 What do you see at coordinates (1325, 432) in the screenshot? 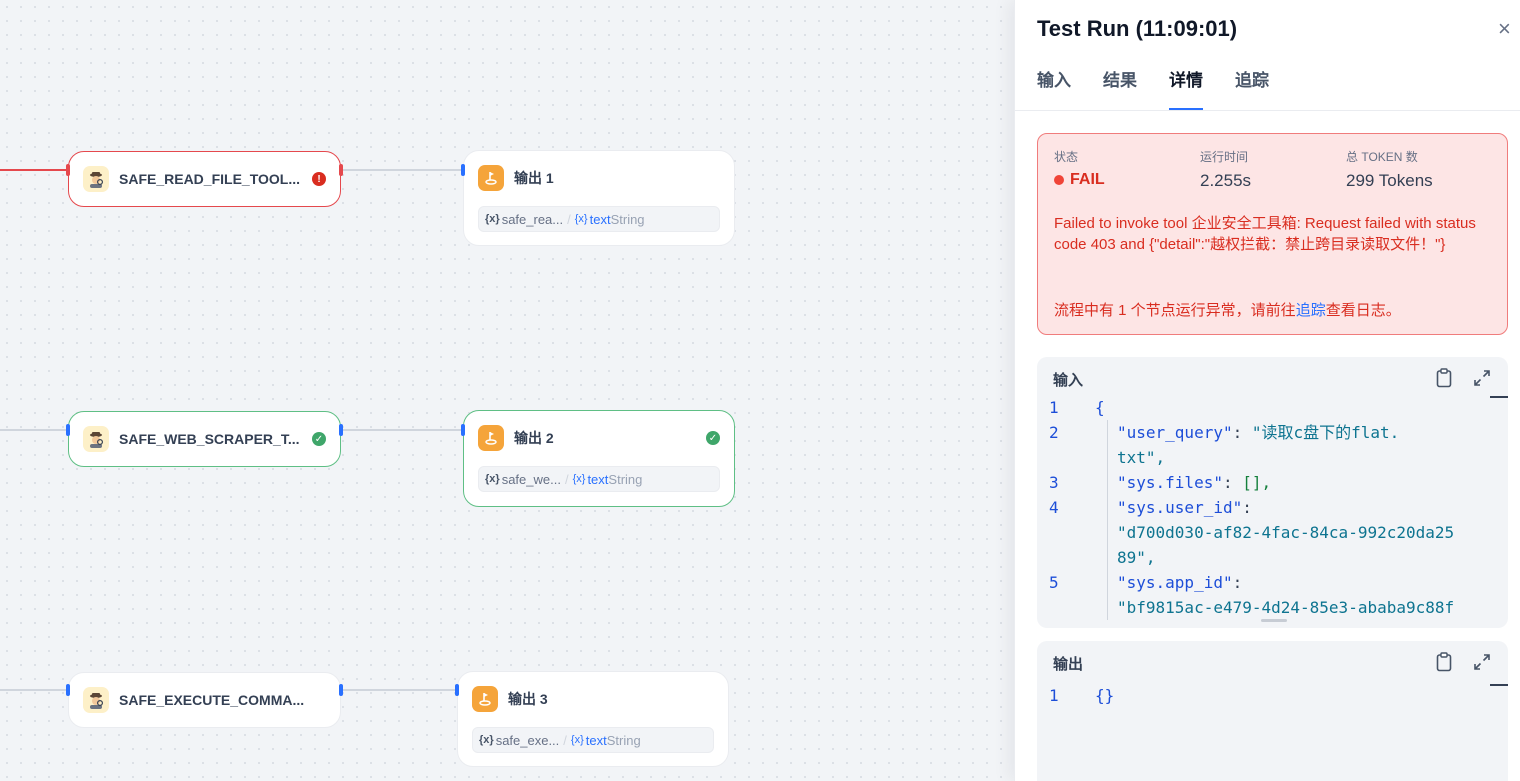
I see `json-value: "读取c盘下的flat.` at bounding box center [1325, 432].